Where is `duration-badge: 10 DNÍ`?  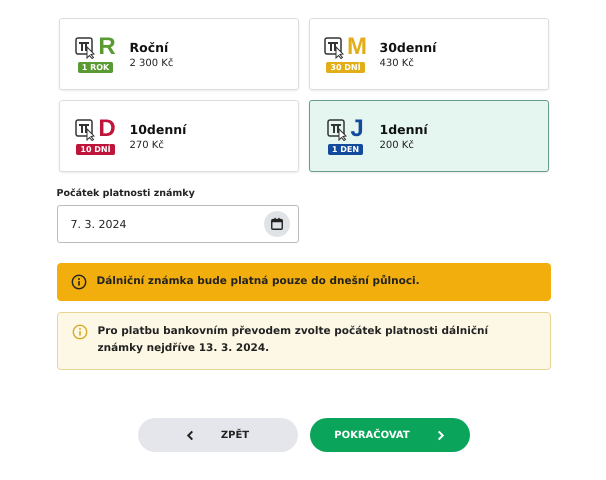 duration-badge: 10 DNÍ is located at coordinates (95, 149).